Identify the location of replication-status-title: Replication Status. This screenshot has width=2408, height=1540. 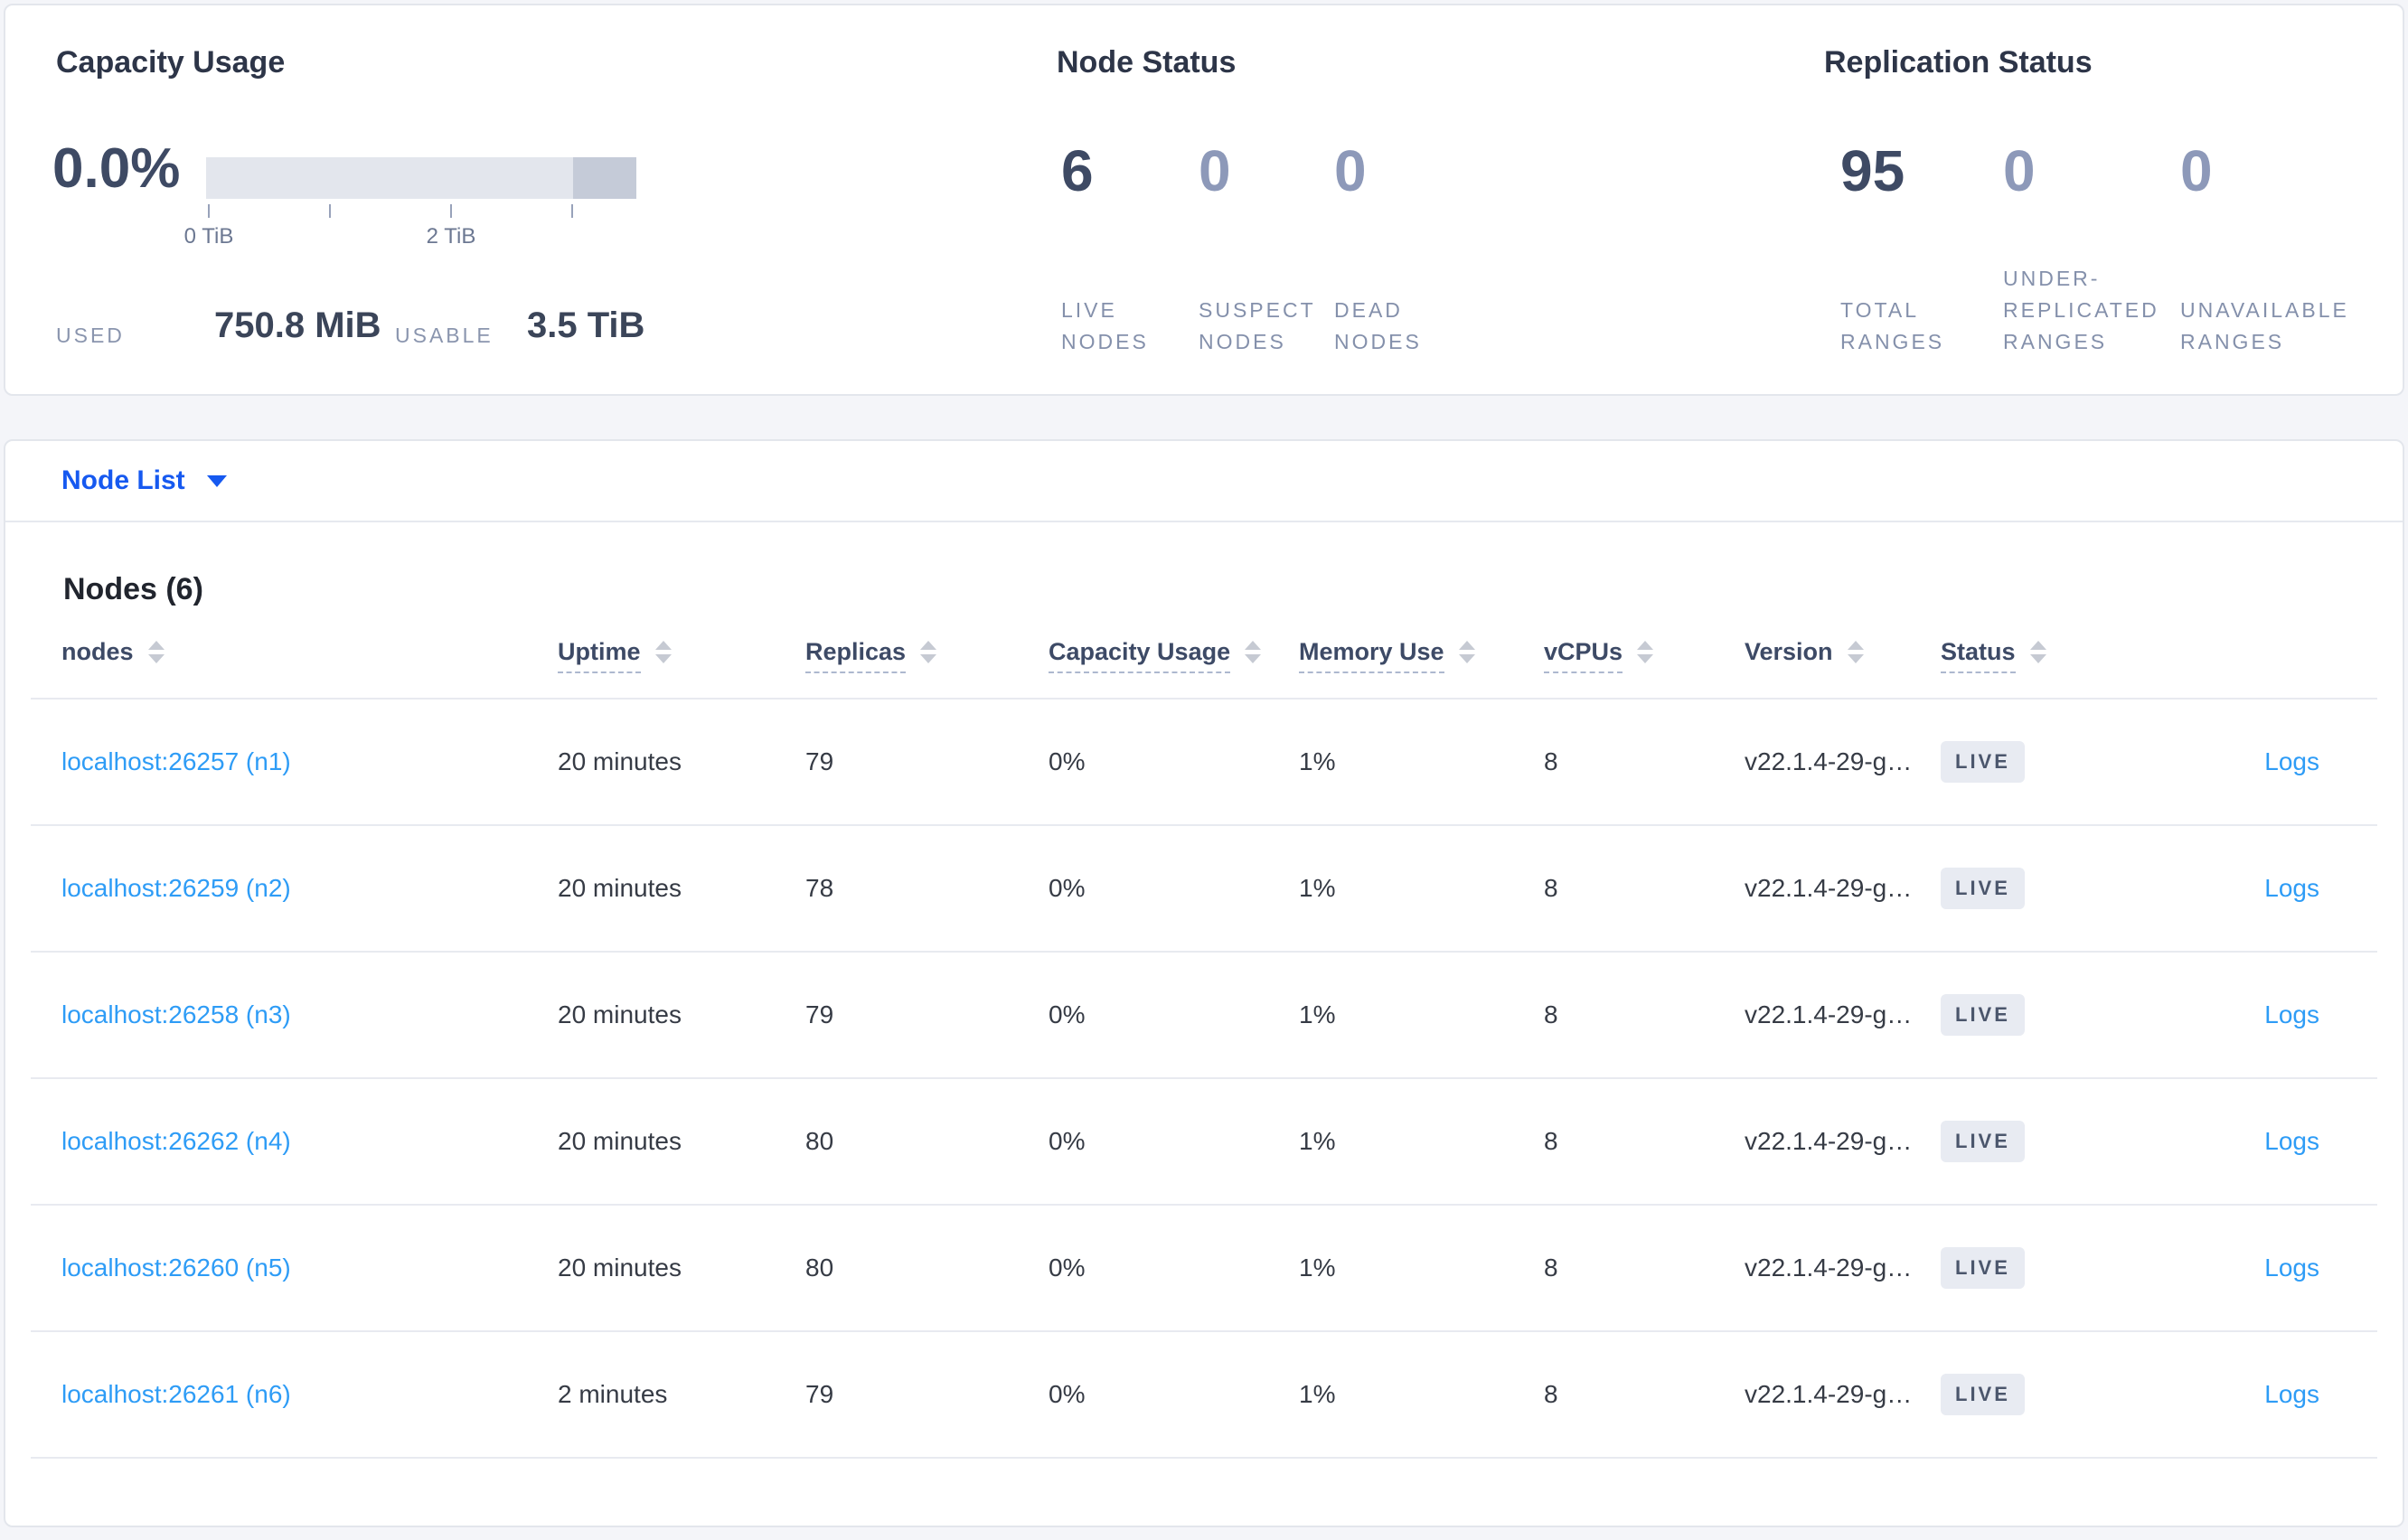
(1958, 62).